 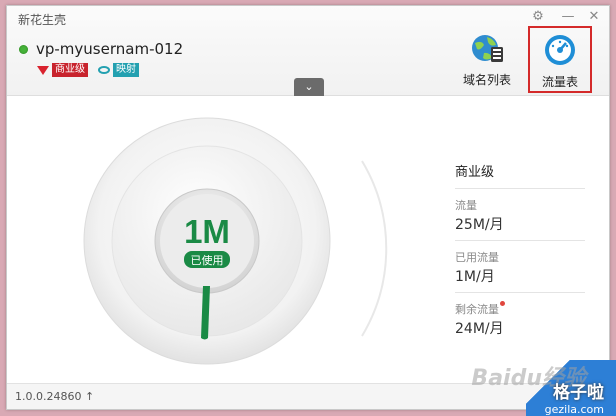 I want to click on stat-total: 流量 25M/月, so click(x=520, y=215).